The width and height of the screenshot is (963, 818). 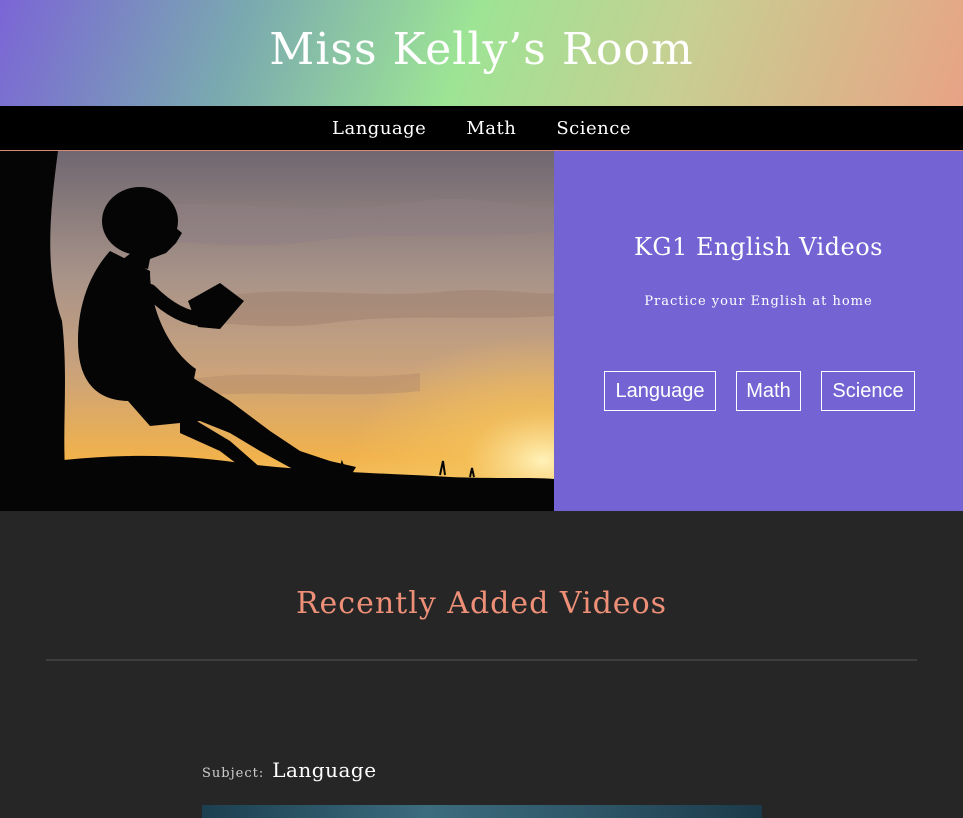 What do you see at coordinates (768, 391) in the screenshot?
I see `hero-button-math: Math` at bounding box center [768, 391].